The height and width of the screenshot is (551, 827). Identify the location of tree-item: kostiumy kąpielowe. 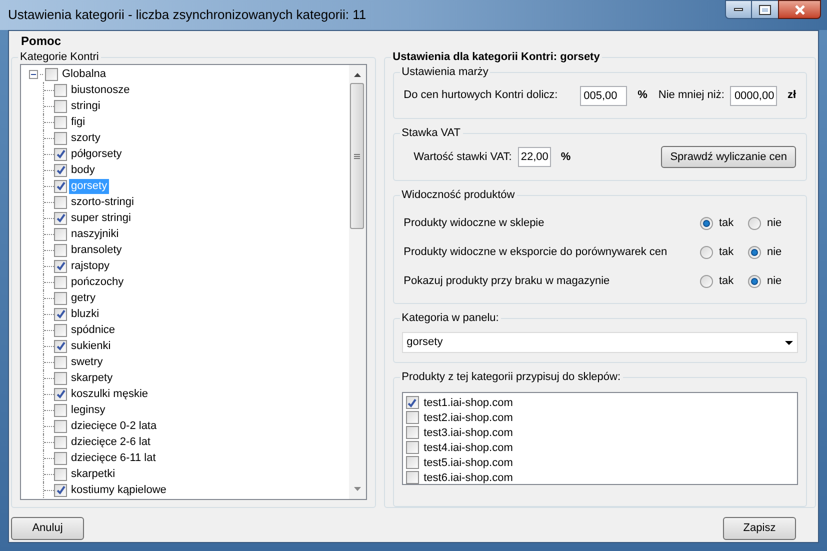
(118, 490).